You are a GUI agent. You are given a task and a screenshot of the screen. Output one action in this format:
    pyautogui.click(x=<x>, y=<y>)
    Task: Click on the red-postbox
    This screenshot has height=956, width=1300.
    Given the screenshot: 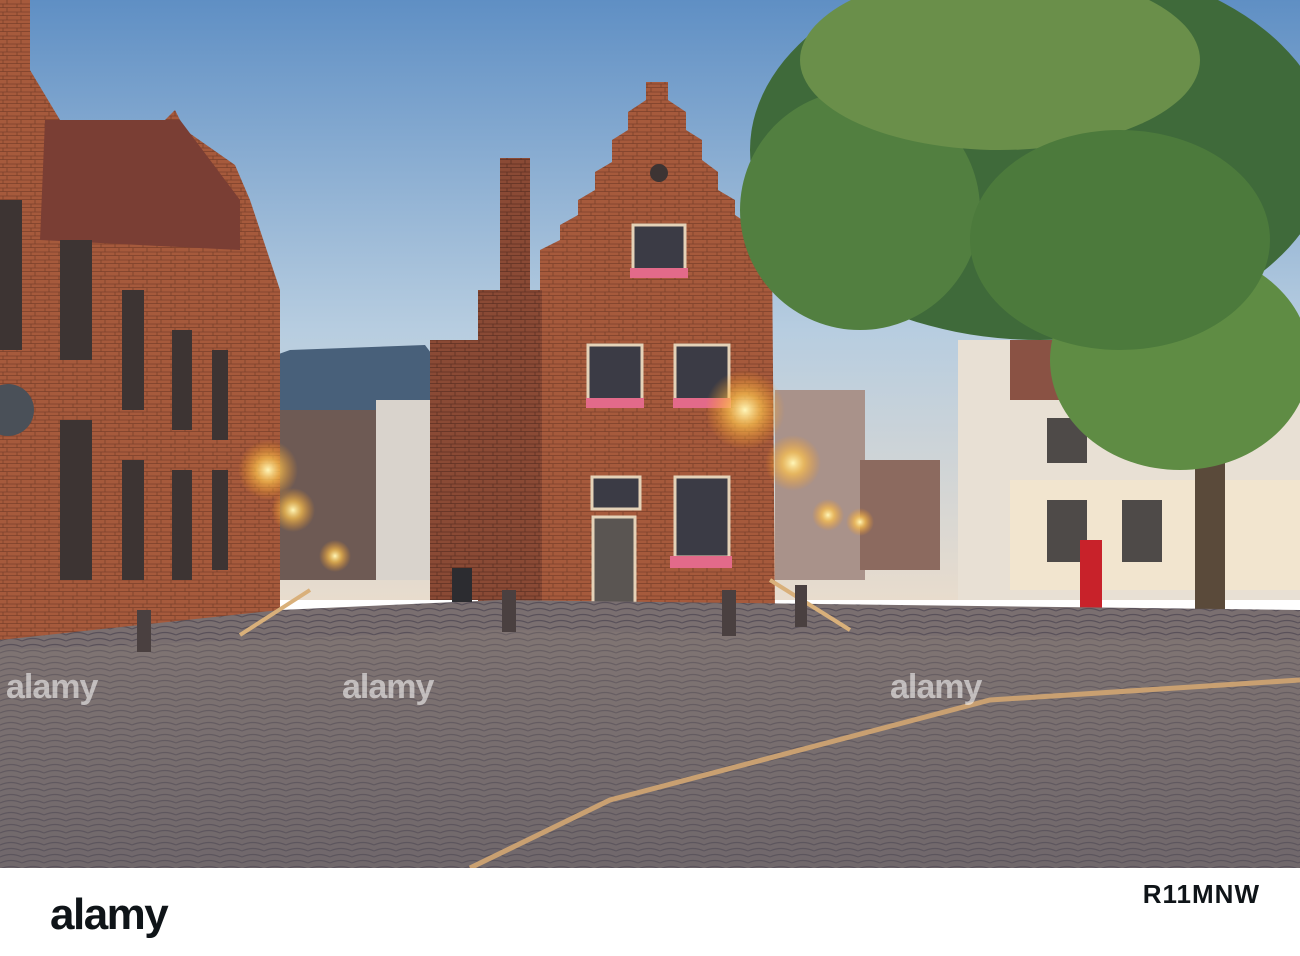 What is the action you would take?
    pyautogui.click(x=1091, y=575)
    